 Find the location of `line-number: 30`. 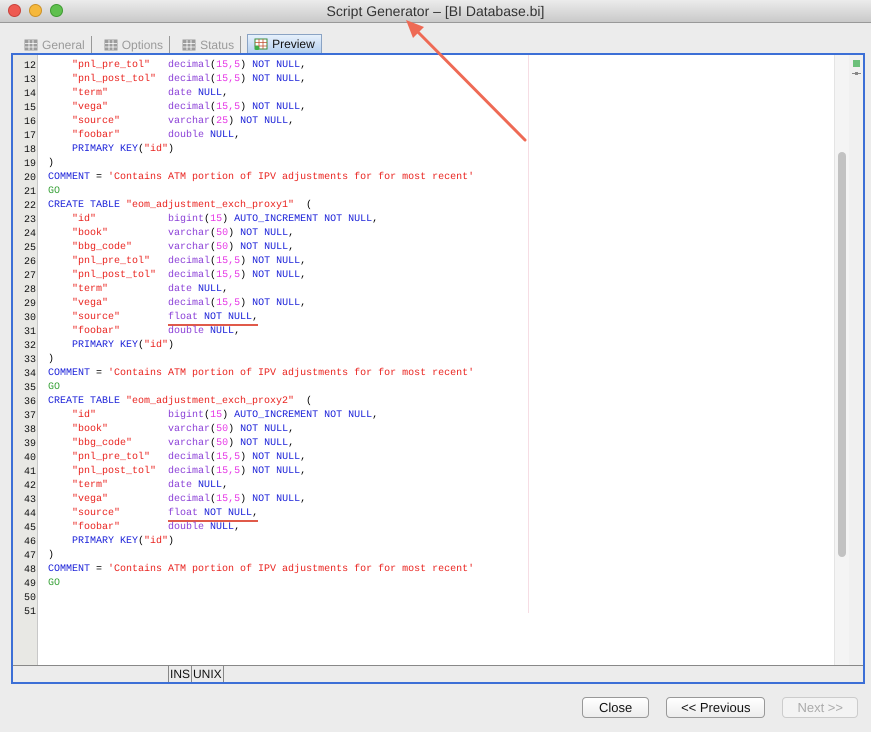

line-number: 30 is located at coordinates (29, 318).